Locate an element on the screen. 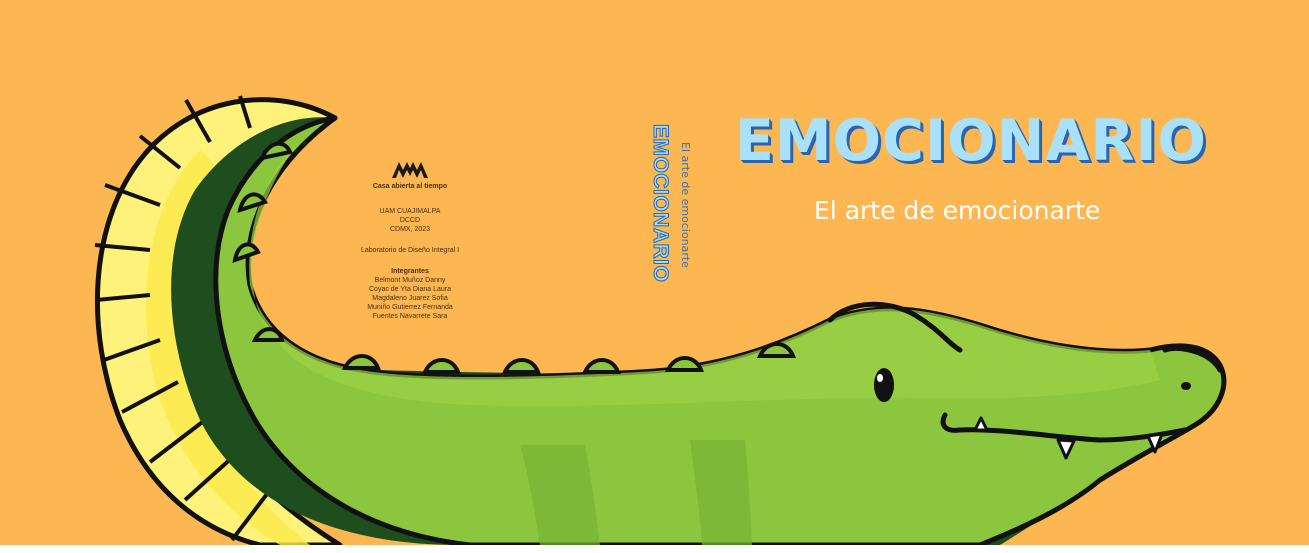 Image resolution: width=1309 pixels, height=553 pixels. course-name: Laboratorio de Diseño Integral I is located at coordinates (410, 250).